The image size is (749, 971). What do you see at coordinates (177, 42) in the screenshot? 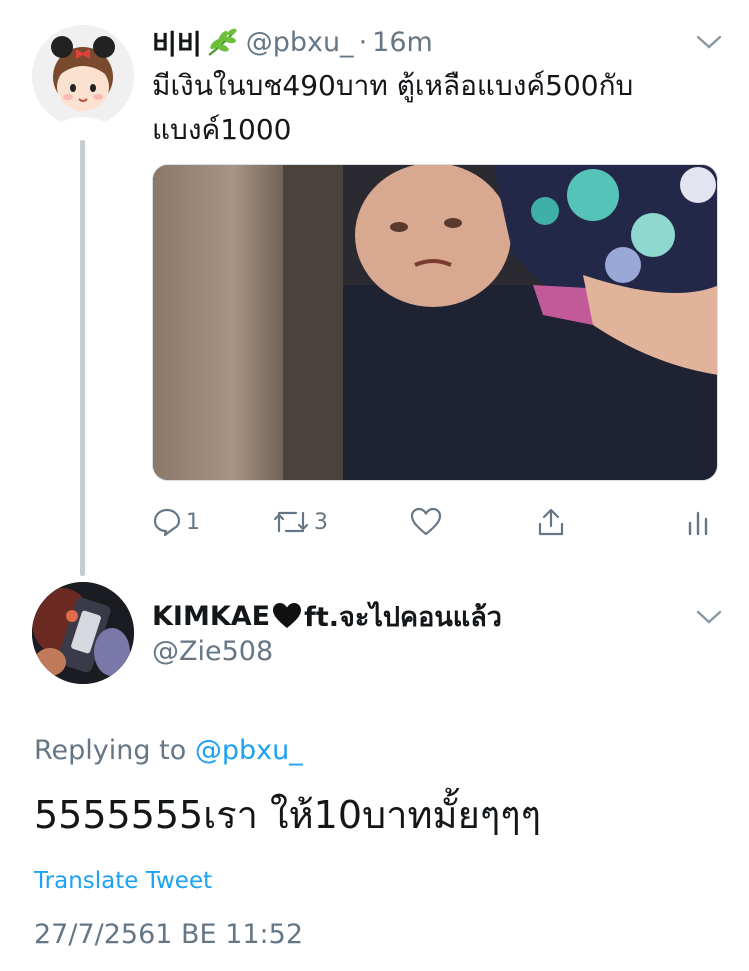
I see `author-name: 비비` at bounding box center [177, 42].